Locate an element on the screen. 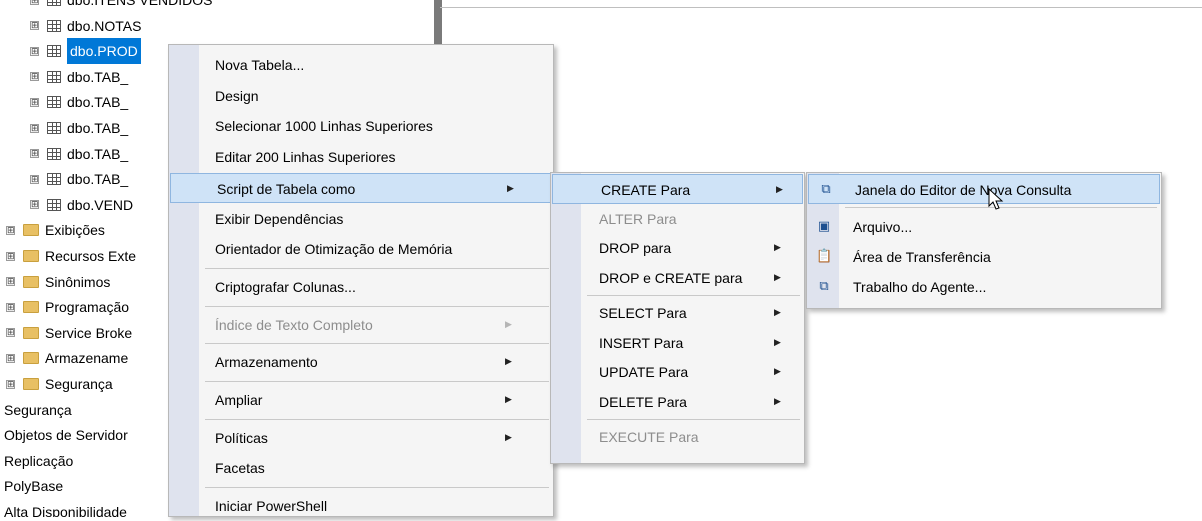 The width and height of the screenshot is (1202, 521). tree-node-recursos-exte: ⊞ Recursos Exte is located at coordinates (71, 256).